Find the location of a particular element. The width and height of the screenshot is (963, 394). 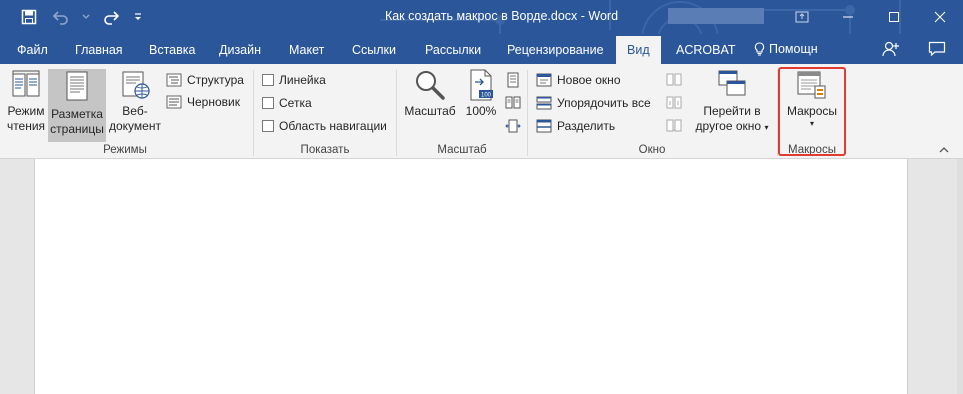

nav-pane-checkbox: Область навигации is located at coordinates (324, 126).